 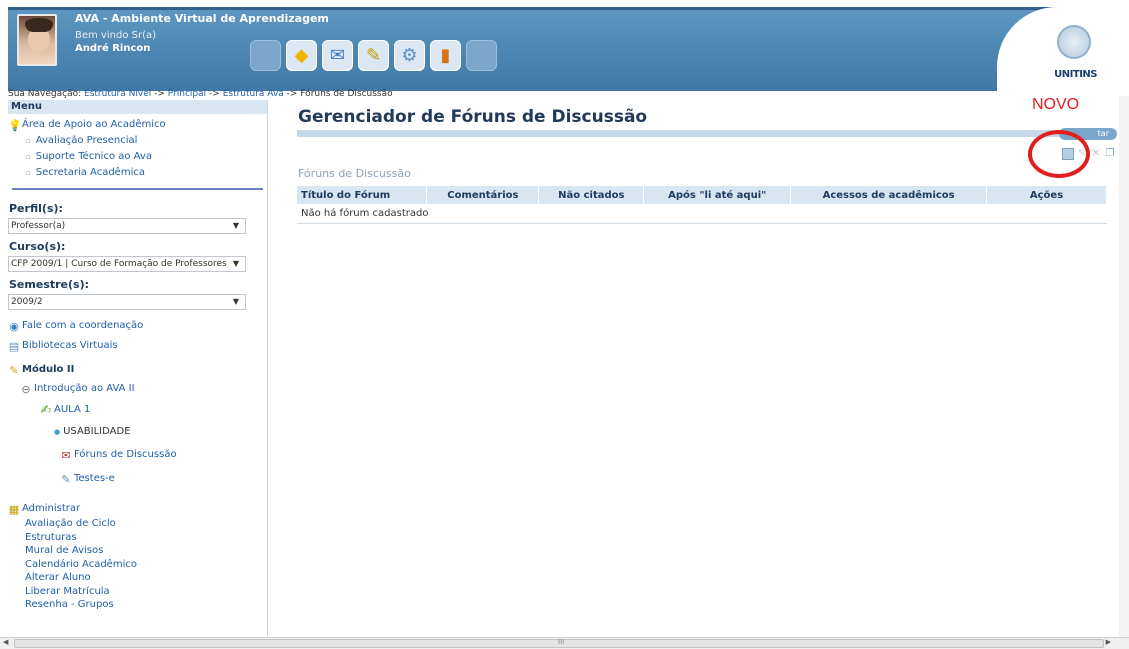 I want to click on admin-item-link: Alterar Aluno, so click(x=137, y=578).